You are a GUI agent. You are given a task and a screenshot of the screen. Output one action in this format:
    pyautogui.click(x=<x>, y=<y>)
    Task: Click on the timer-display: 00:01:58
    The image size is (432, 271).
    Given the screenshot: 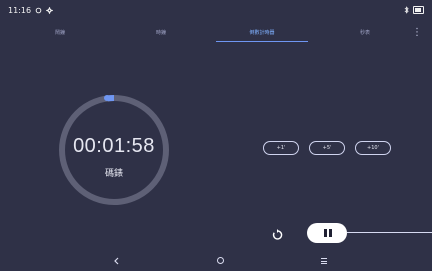 What is the action you would take?
    pyautogui.click(x=114, y=146)
    